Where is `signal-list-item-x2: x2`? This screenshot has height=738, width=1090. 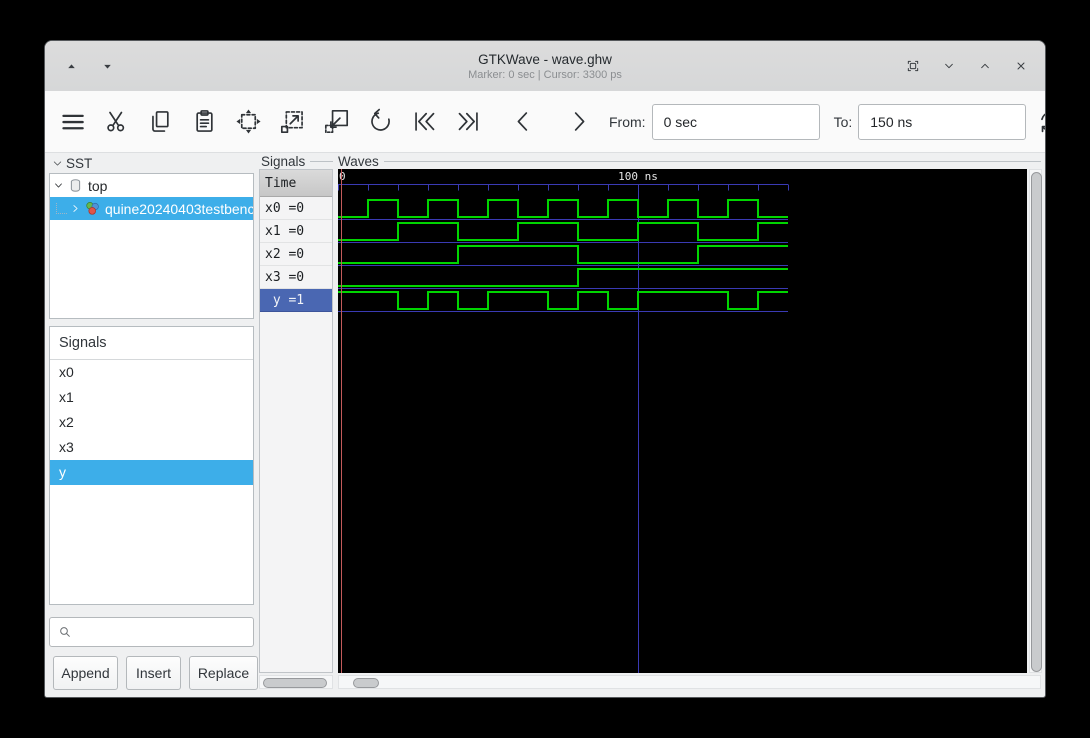 signal-list-item-x2: x2 is located at coordinates (151, 422).